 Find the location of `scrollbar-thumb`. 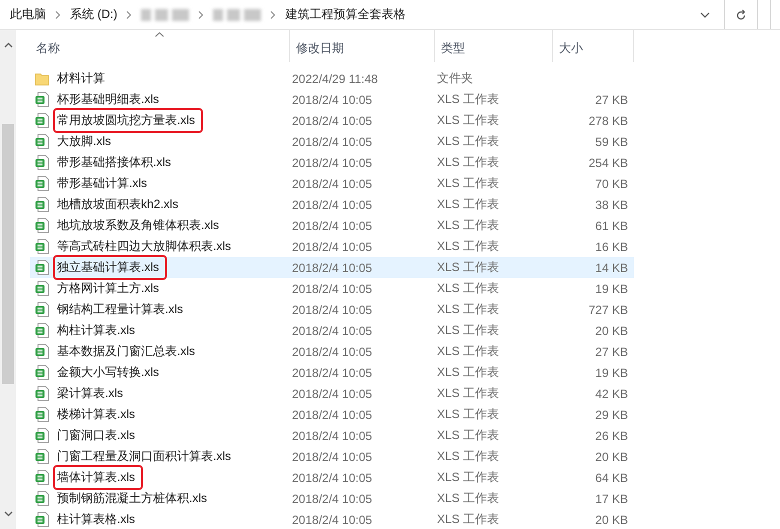

scrollbar-thumb is located at coordinates (8, 254).